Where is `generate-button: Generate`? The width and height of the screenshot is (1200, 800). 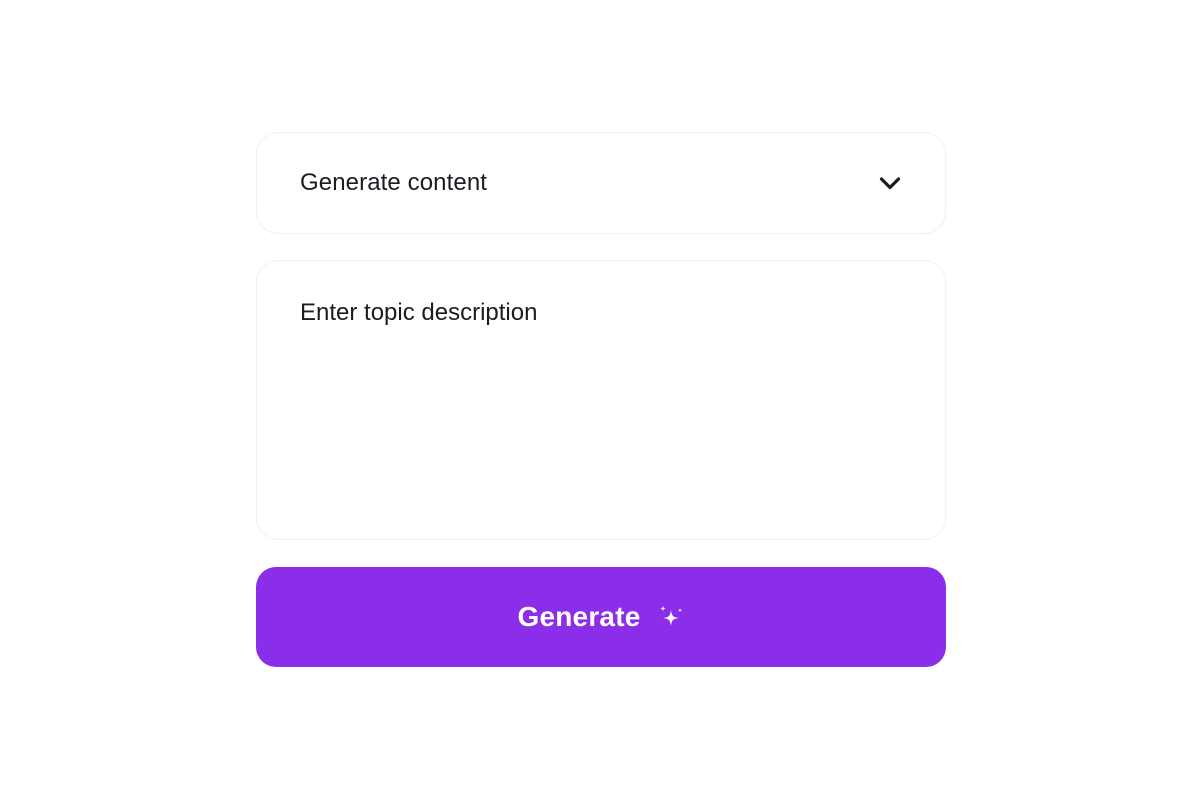
generate-button: Generate is located at coordinates (601, 617).